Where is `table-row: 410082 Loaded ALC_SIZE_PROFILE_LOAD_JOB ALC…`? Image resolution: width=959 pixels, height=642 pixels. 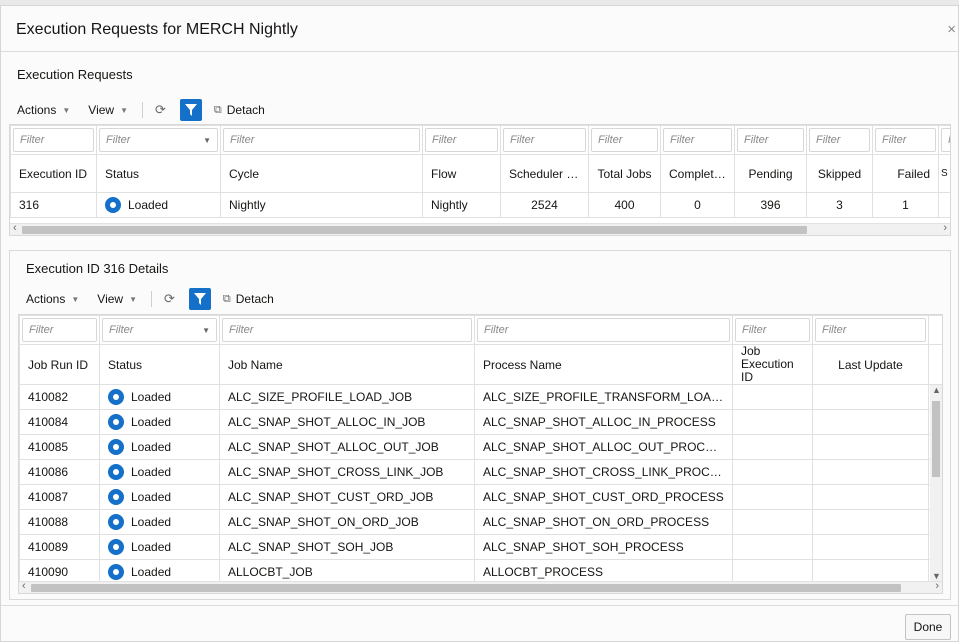
table-row: 410082 Loaded ALC_SIZE_PROFILE_LOAD_JOB ALC… is located at coordinates (480, 397).